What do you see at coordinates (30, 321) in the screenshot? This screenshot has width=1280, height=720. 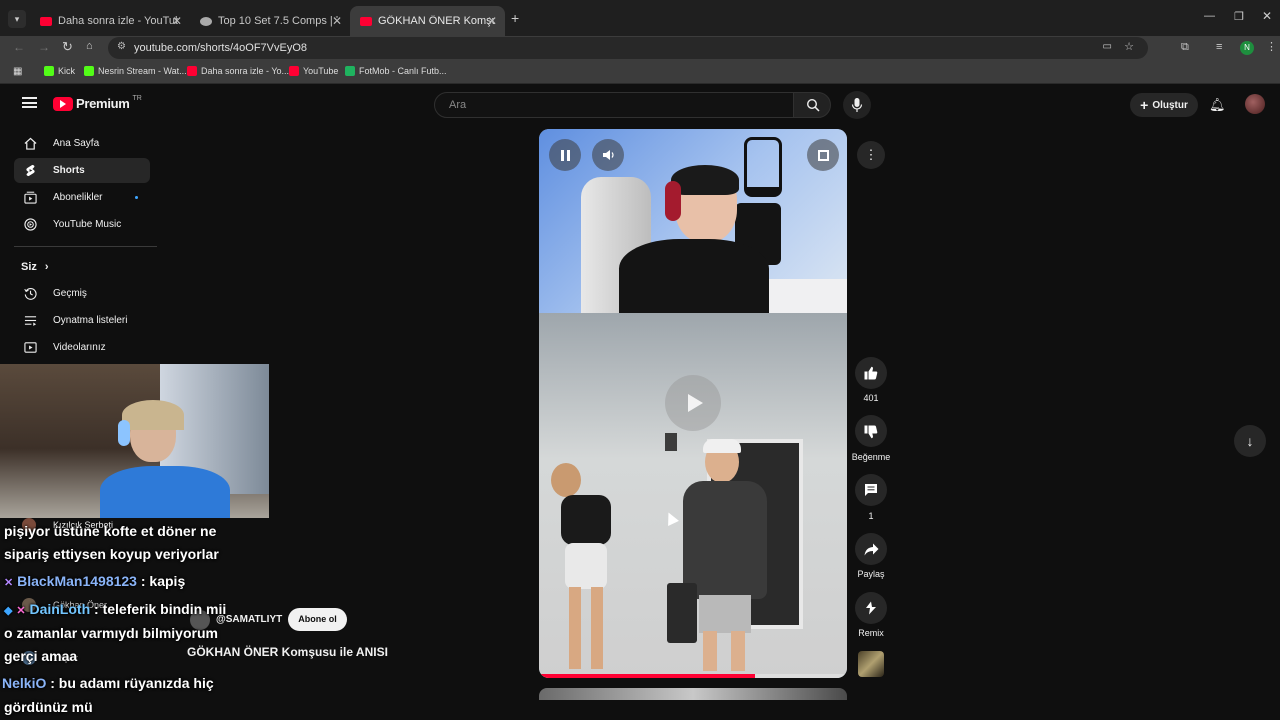 I see `playlist-icon` at bounding box center [30, 321].